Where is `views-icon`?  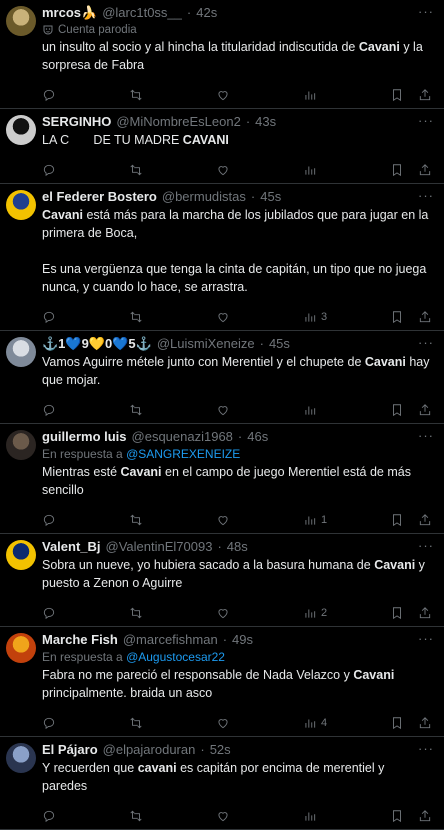 views-icon is located at coordinates (310, 520).